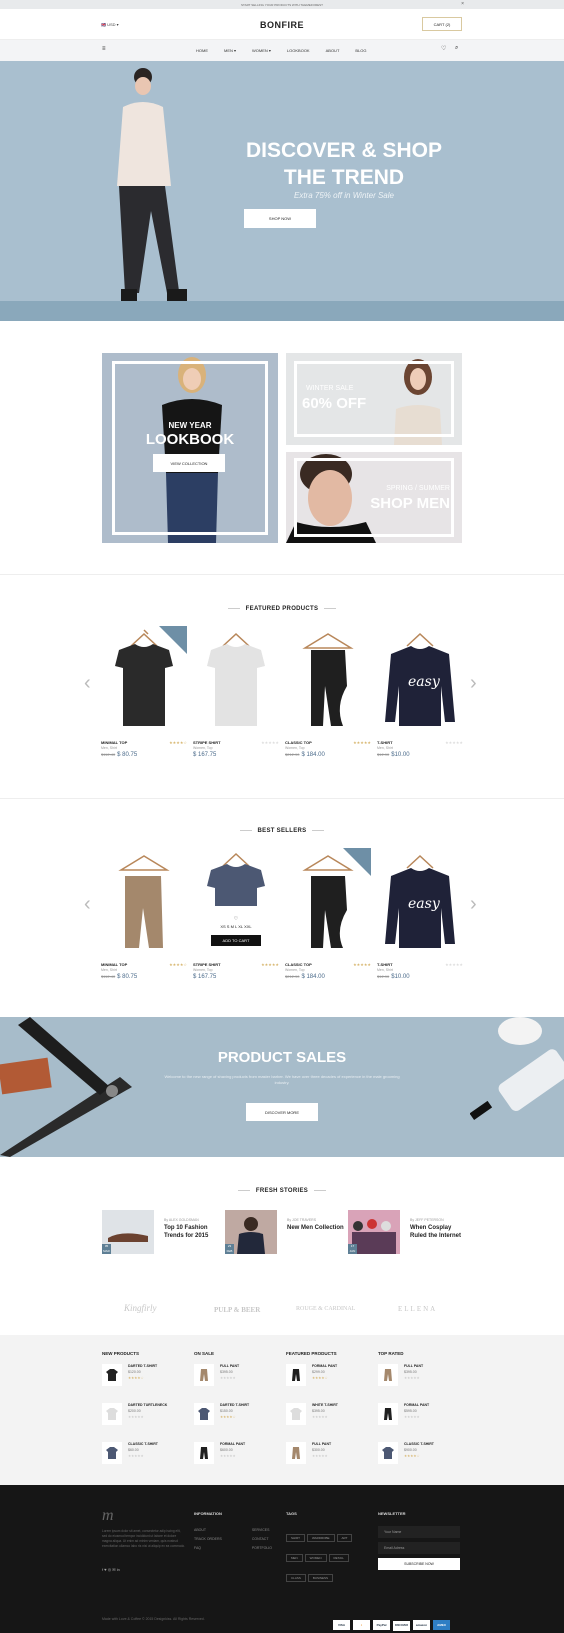 This screenshot has width=564, height=1633. Describe the element at coordinates (462, 4) in the screenshot. I see `close-icon: ×` at that location.